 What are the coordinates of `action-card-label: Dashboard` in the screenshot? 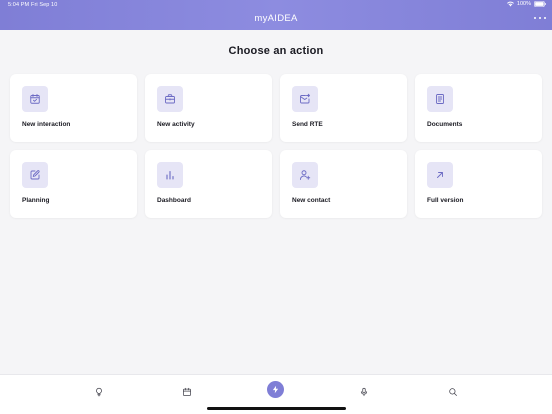 It's located at (174, 200).